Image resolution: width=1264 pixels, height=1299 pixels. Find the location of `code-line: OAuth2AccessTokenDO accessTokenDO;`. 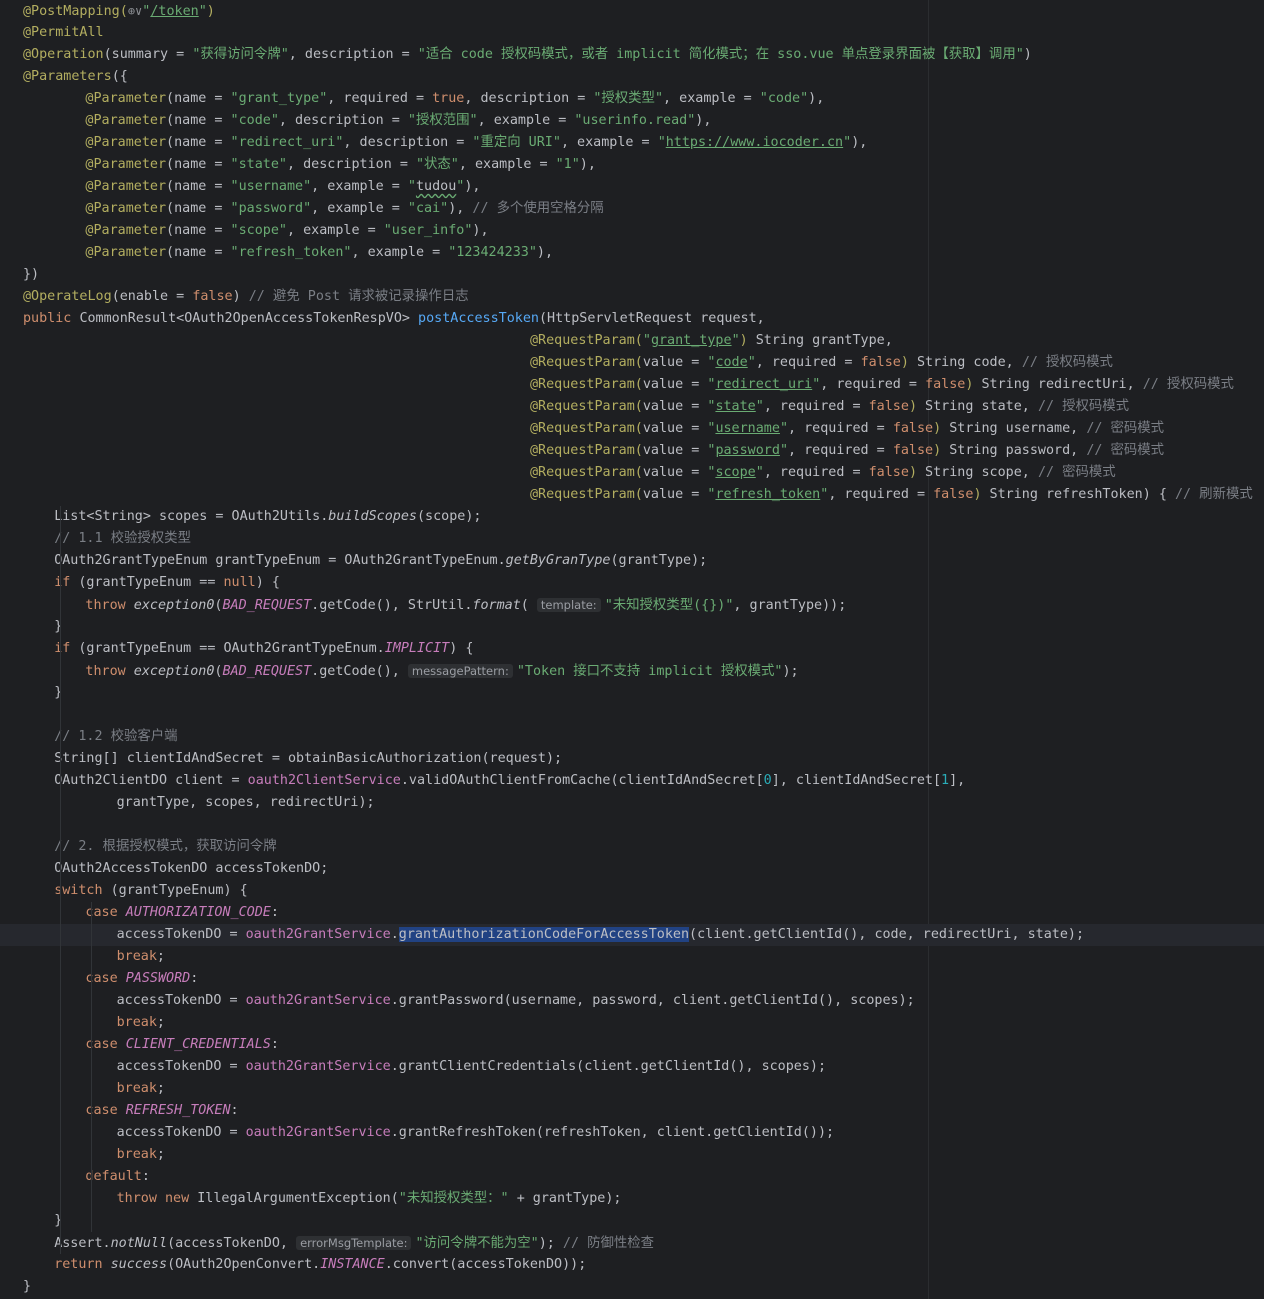

code-line: OAuth2AccessTokenDO accessTokenDO; is located at coordinates (632, 869).